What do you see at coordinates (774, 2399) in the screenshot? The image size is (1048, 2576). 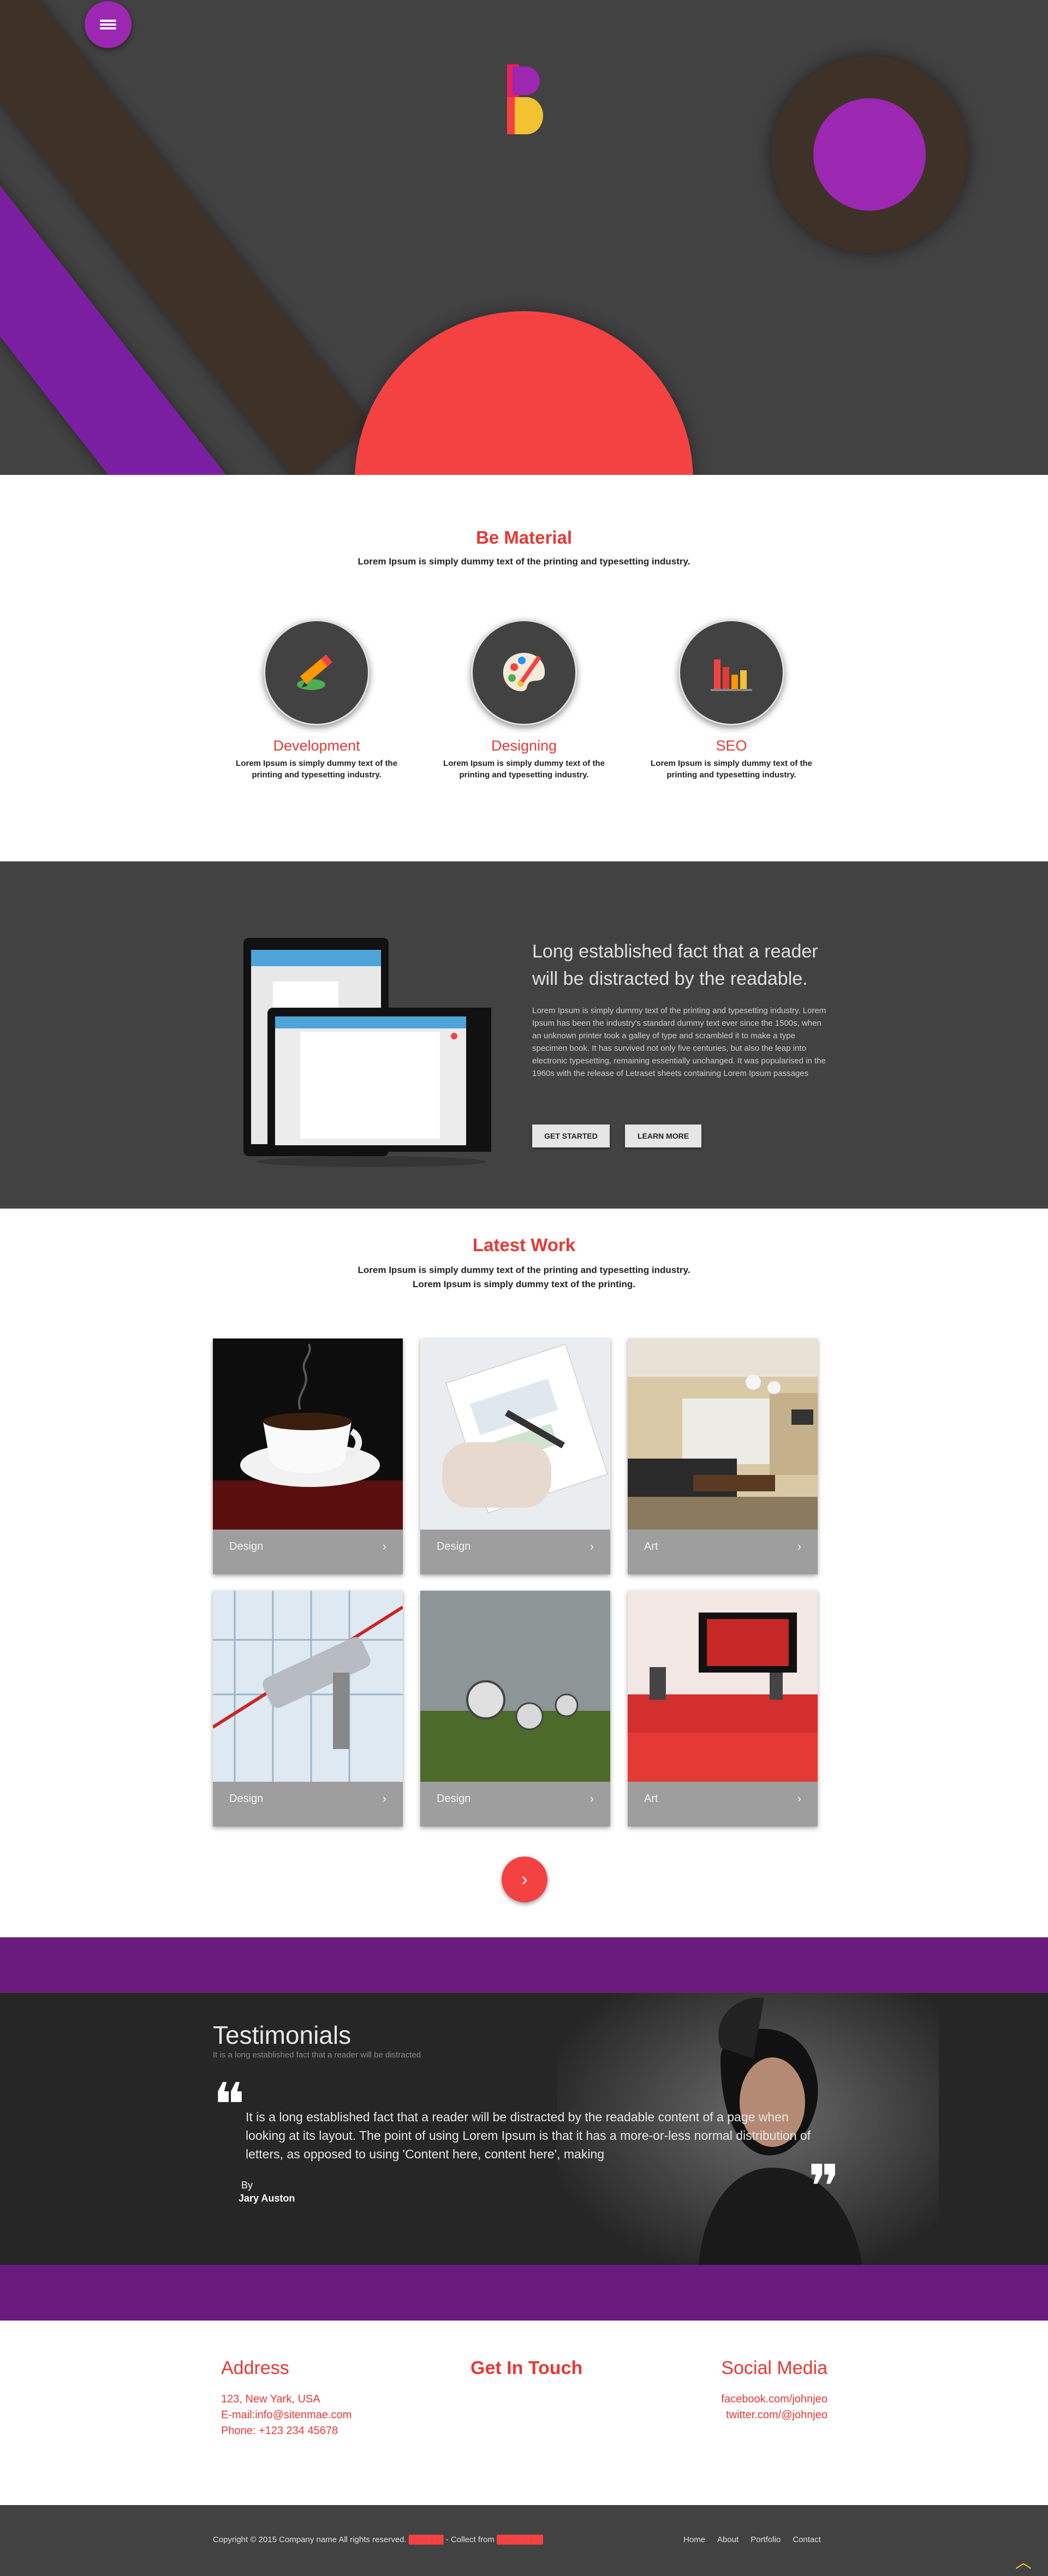 I see `facebook-link: facebook.com/johnjeo` at bounding box center [774, 2399].